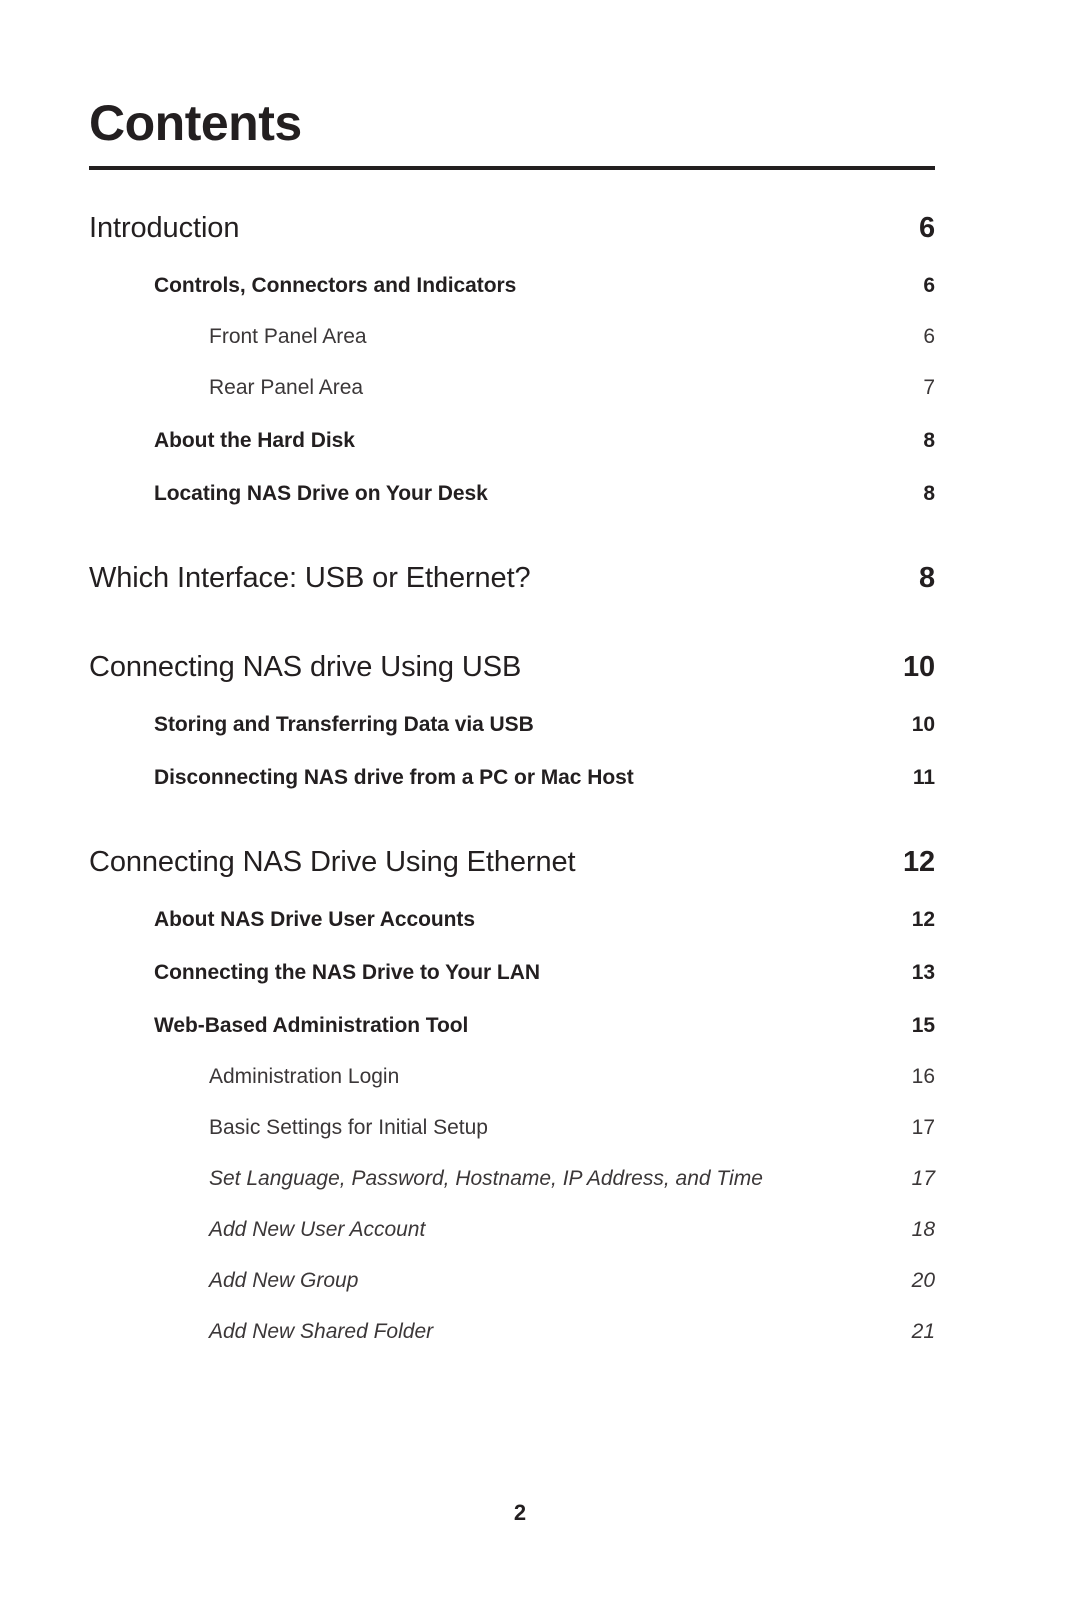  What do you see at coordinates (344, 724) in the screenshot?
I see `toc-entry-label: Storing and Transferring Data via USB` at bounding box center [344, 724].